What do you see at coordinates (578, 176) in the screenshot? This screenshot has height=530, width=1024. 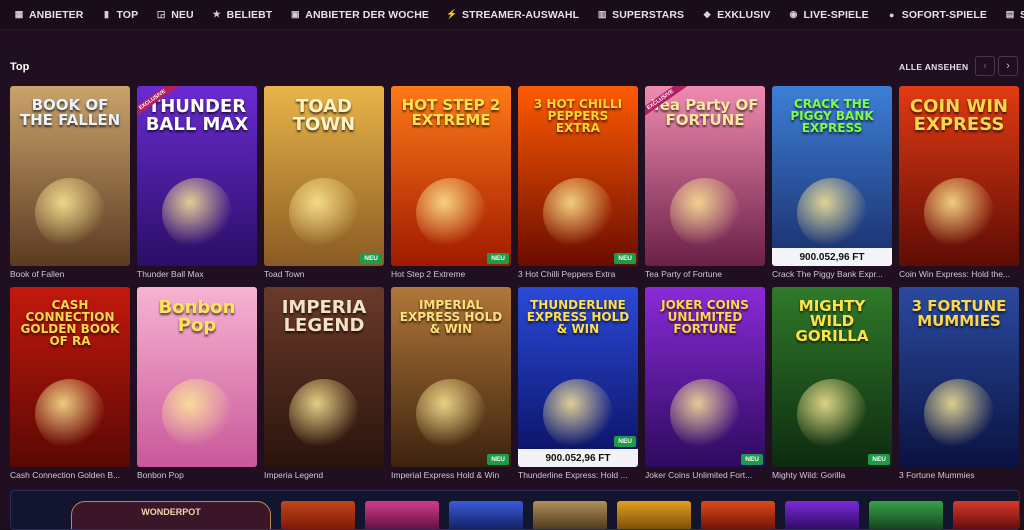 I see `game-thumbnail: 3 HOT CHILLI PEPPERS EXTRA NEU` at bounding box center [578, 176].